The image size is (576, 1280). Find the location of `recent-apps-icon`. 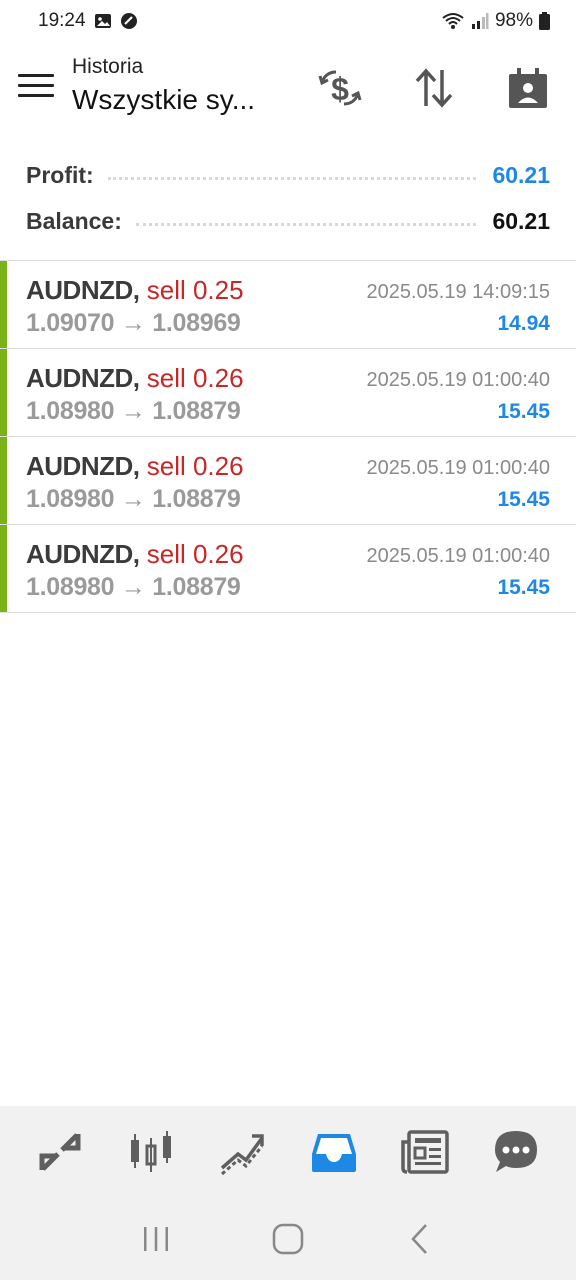

recent-apps-icon is located at coordinates (156, 1239).